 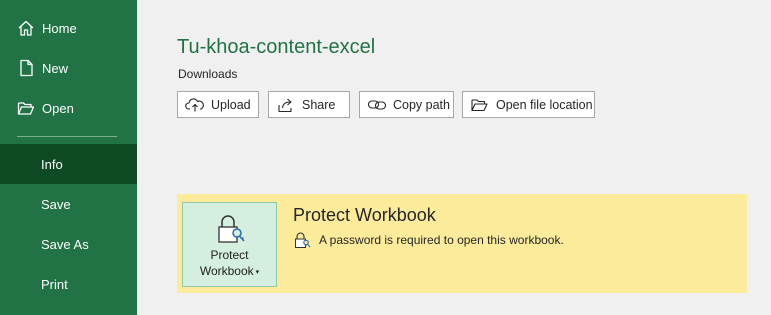 I want to click on folder-icon, so click(x=480, y=105).